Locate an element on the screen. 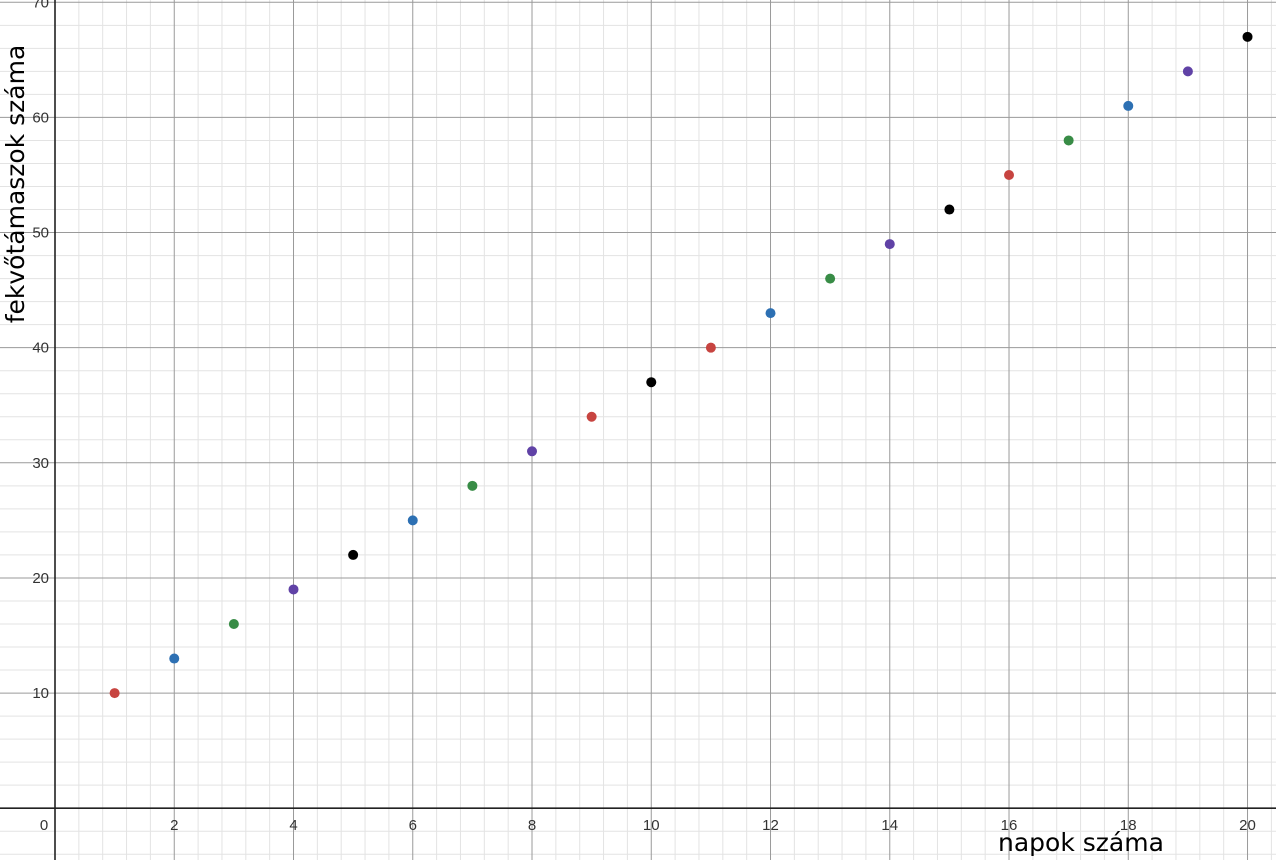 This screenshot has width=1276, height=860. x-tick-label: 20 is located at coordinates (1247, 825).